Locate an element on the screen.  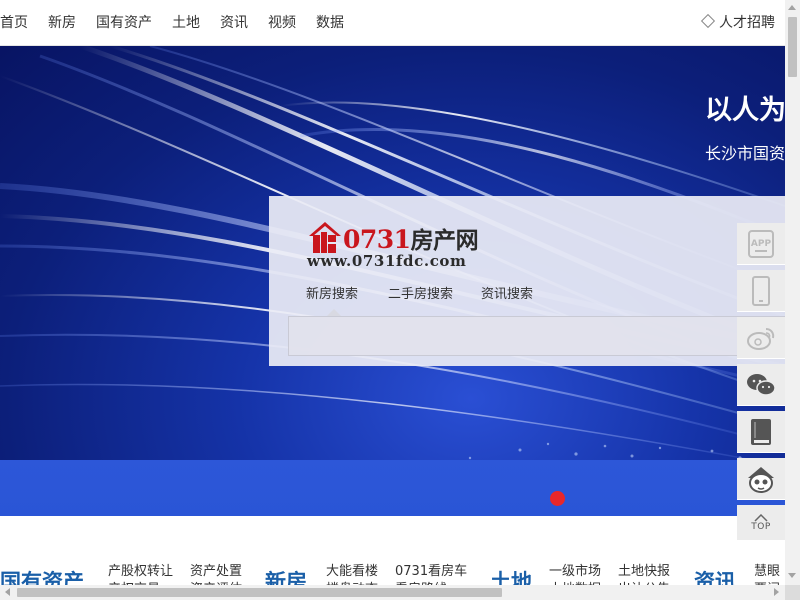
slide-indicator-dot is located at coordinates (557, 498).